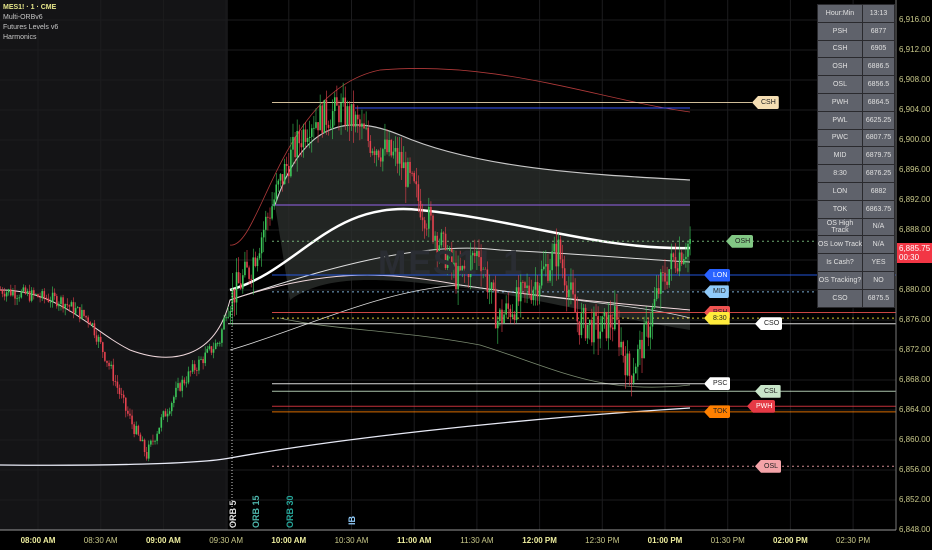 The image size is (932, 550). Describe the element at coordinates (856, 138) in the screenshot. I see `table-row: PWC 6807.75` at that location.